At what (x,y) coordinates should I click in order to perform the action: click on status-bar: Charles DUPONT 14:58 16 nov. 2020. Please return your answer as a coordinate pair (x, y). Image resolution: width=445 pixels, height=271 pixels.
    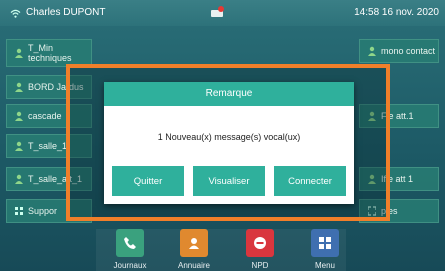
    Looking at the image, I should click on (222, 13).